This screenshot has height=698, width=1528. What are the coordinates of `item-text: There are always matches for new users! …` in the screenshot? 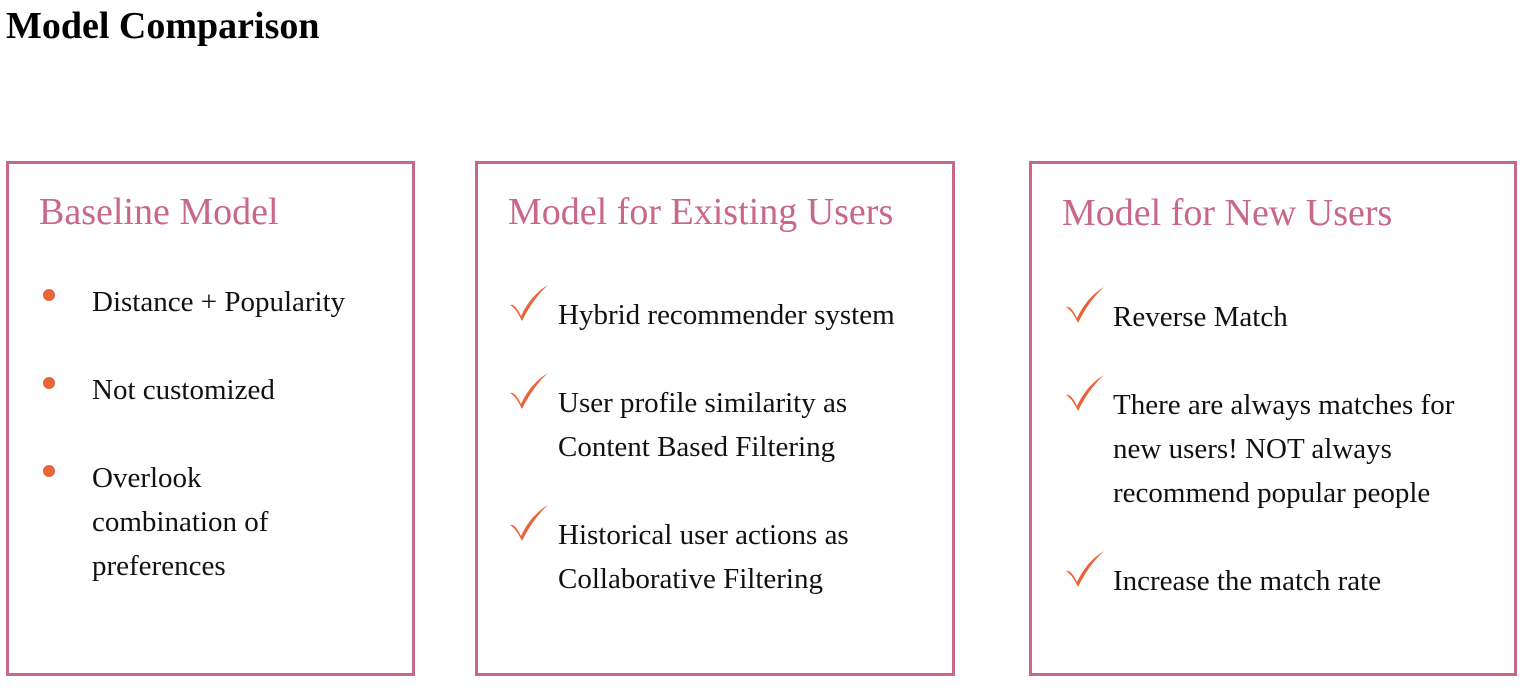 It's located at (1284, 449).